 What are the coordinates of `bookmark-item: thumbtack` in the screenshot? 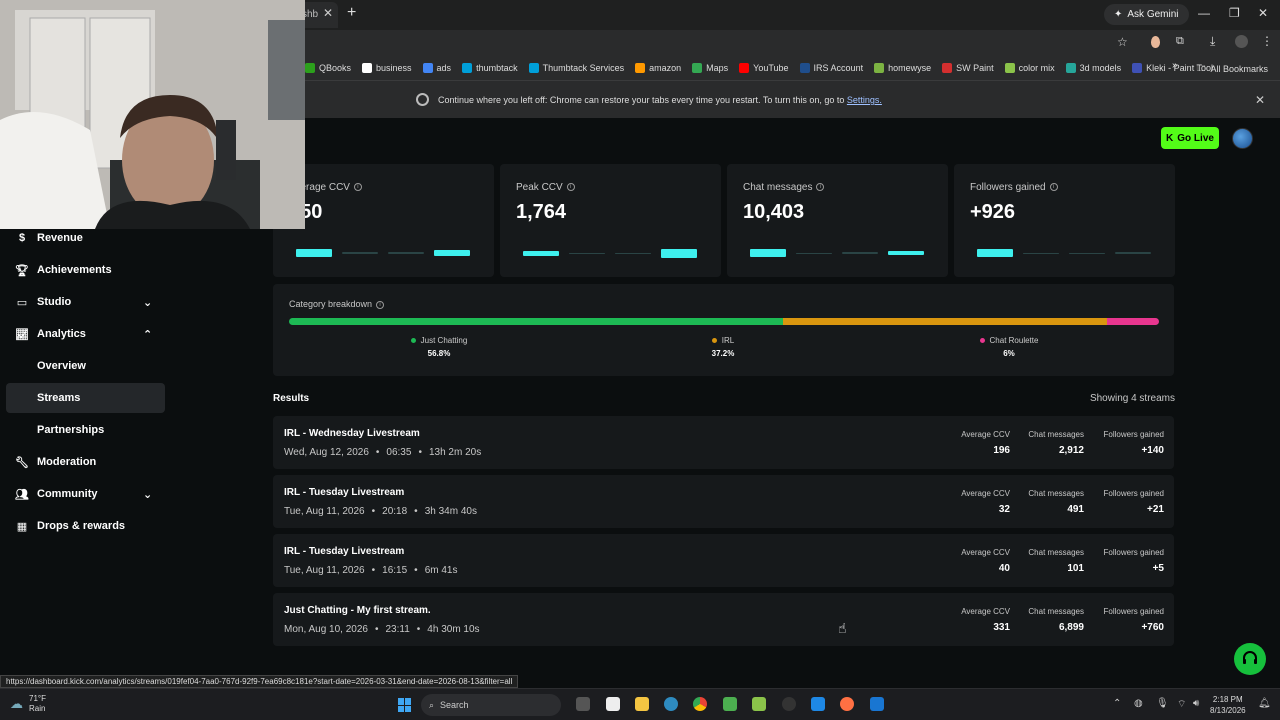 It's located at (490, 67).